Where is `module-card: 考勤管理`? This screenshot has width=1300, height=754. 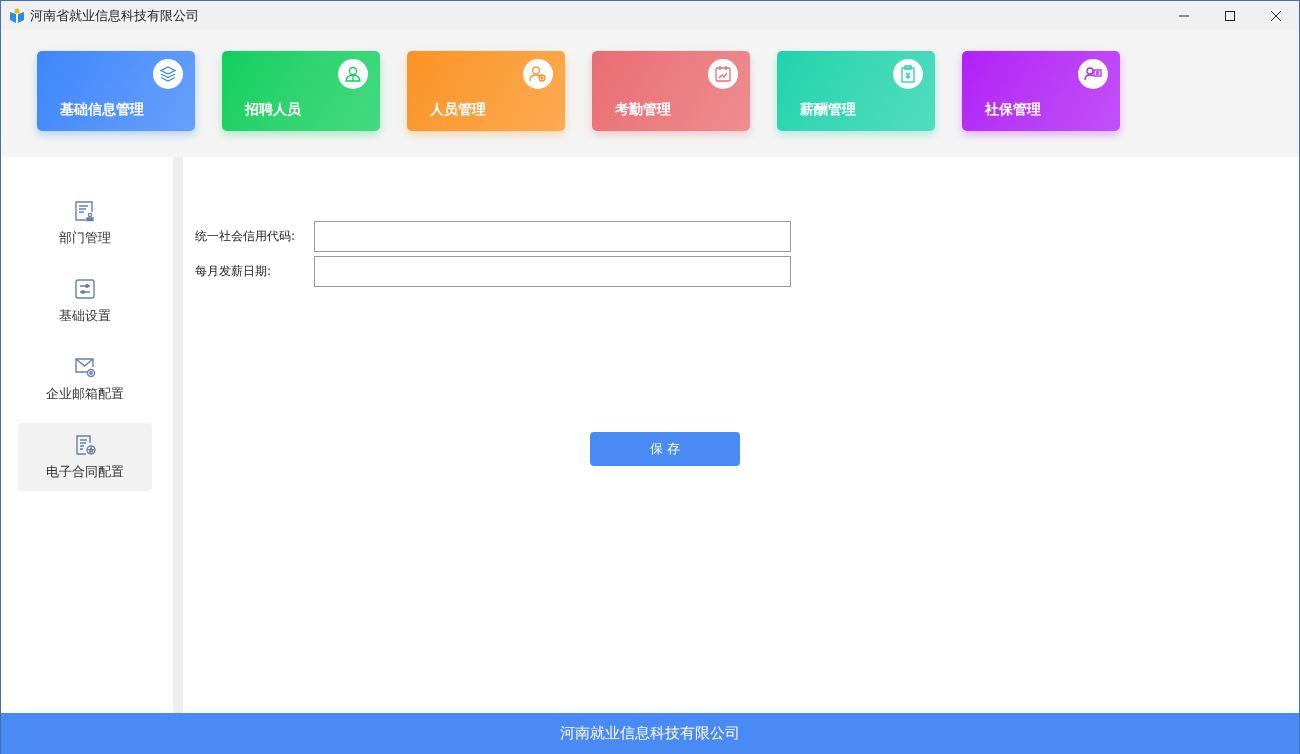 module-card: 考勤管理 is located at coordinates (671, 91).